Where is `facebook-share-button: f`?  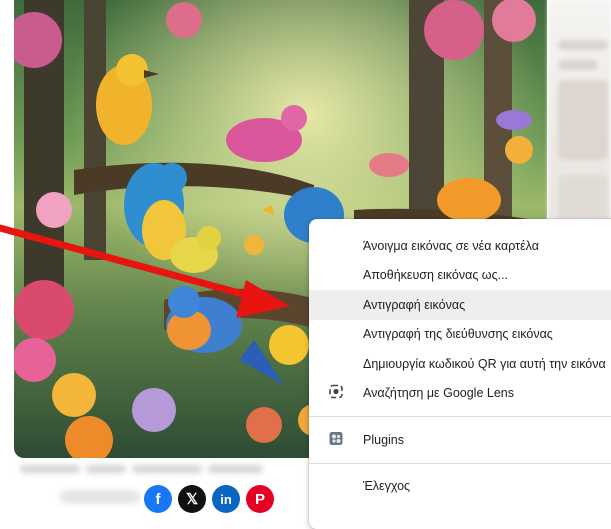
facebook-share-button: f is located at coordinates (158, 499).